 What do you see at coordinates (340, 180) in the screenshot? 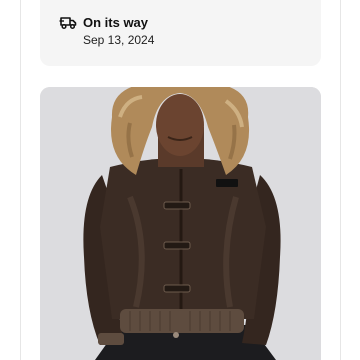
I see `content-divider-right` at bounding box center [340, 180].